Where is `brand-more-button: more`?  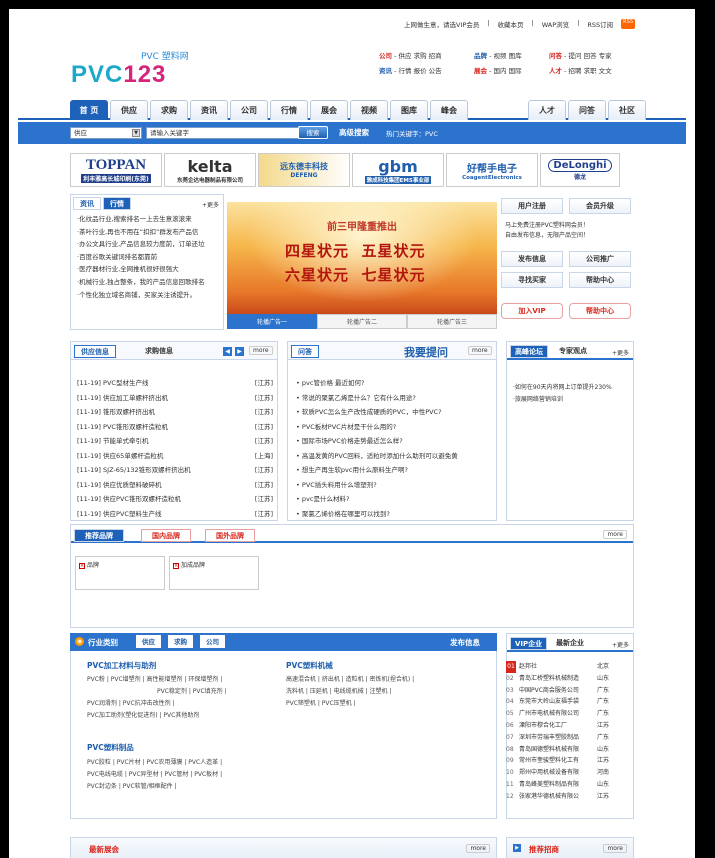 brand-more-button: more is located at coordinates (615, 534).